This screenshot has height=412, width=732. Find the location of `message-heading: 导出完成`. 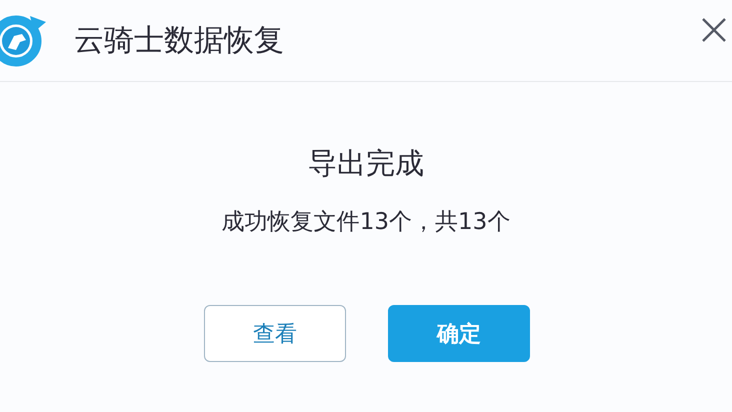

message-heading: 导出完成 is located at coordinates (366, 163).